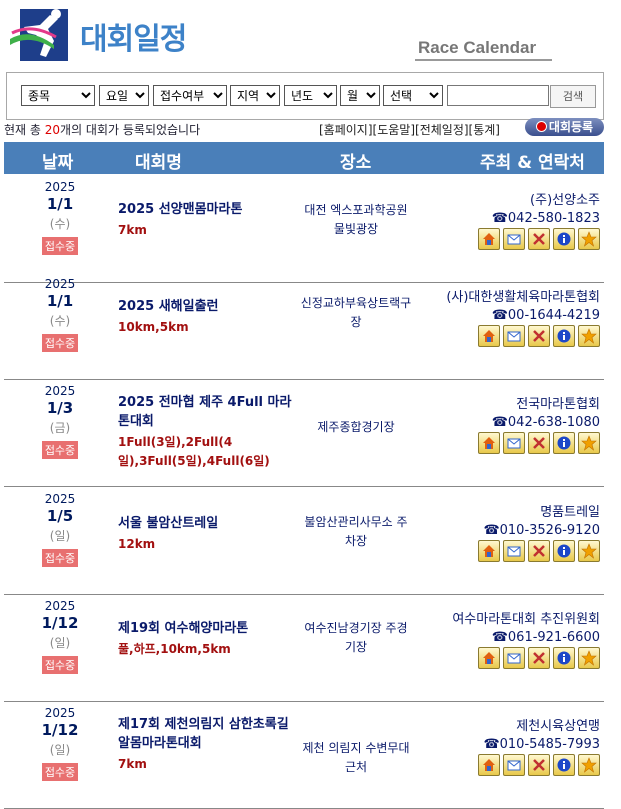 Image resolution: width=621 pixels, height=809 pixels. I want to click on event-distances: 풀,하프,10km,5km, so click(174, 649).